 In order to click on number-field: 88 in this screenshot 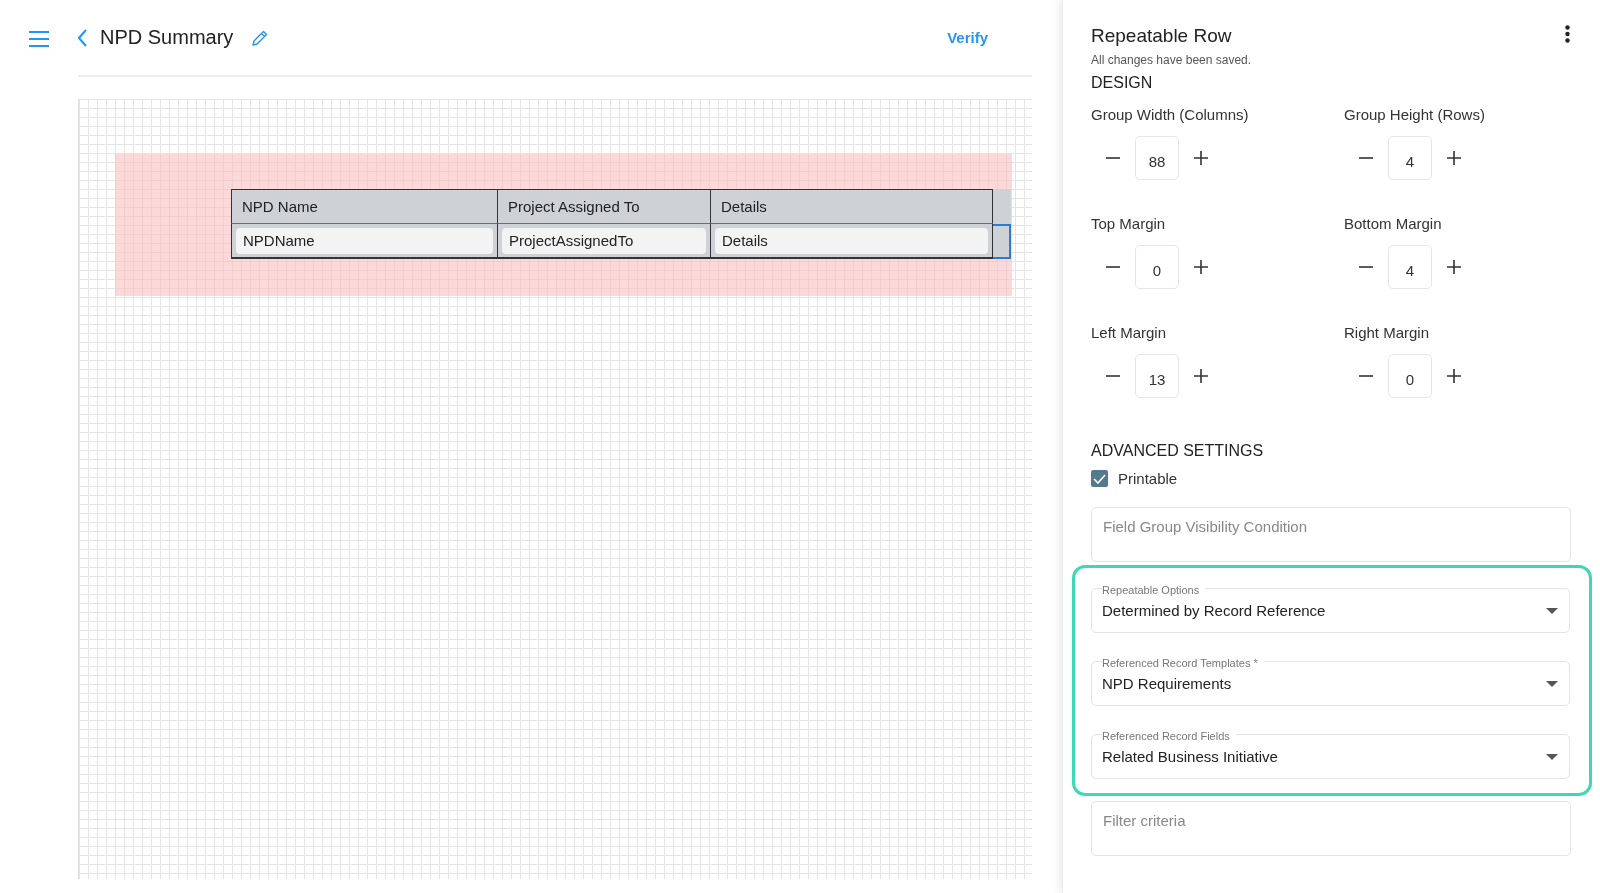, I will do `click(1157, 158)`.